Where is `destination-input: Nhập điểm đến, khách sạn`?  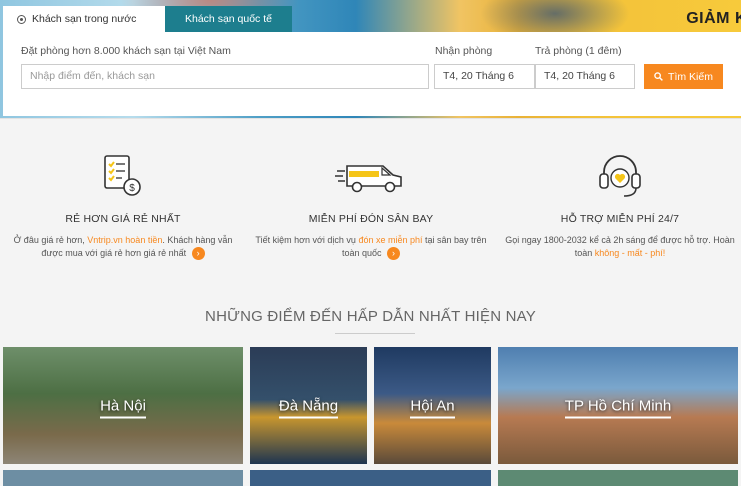
destination-input: Nhập điểm đến, khách sạn is located at coordinates (225, 76).